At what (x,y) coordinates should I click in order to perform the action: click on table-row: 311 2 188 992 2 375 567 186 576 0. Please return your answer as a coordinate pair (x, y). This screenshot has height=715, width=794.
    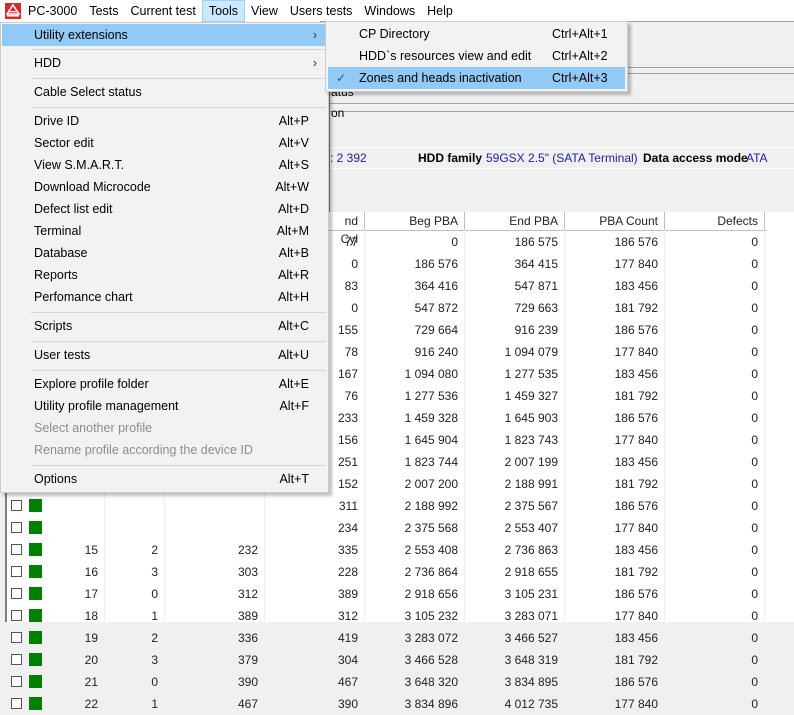
    Looking at the image, I should click on (387, 506).